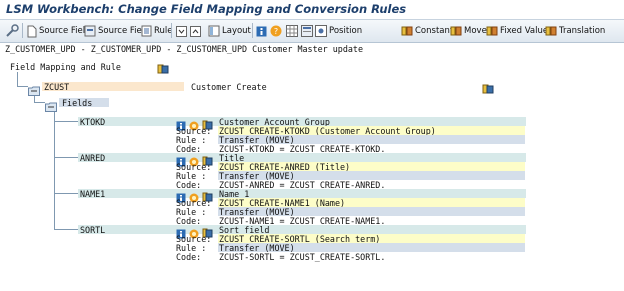 The height and width of the screenshot is (291, 624). Describe the element at coordinates (93, 158) in the screenshot. I see `field-name: ANRED` at that location.